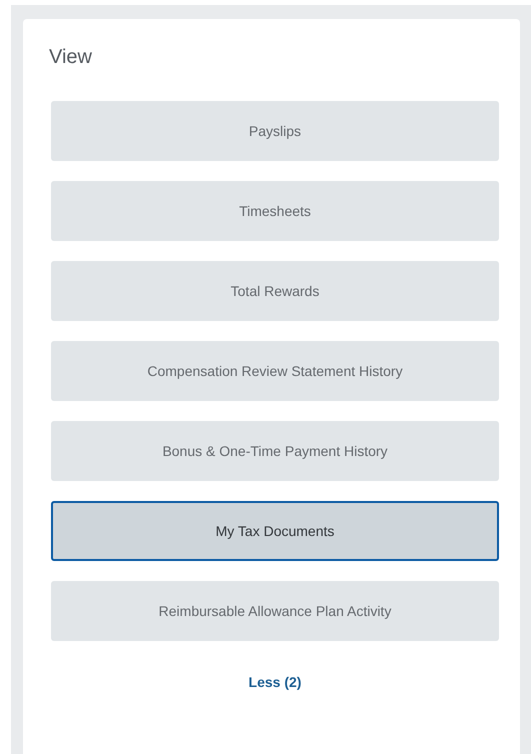 The width and height of the screenshot is (531, 754). What do you see at coordinates (275, 131) in the screenshot?
I see `view-button: Payslips` at bounding box center [275, 131].